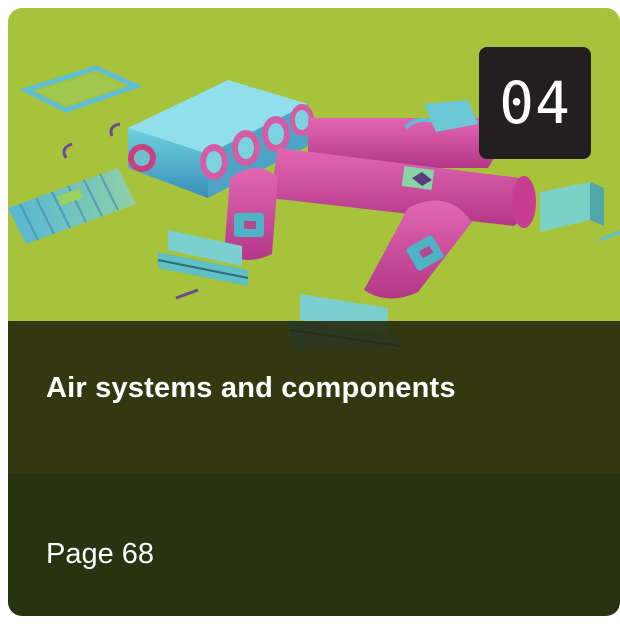 This screenshot has width=620, height=624. I want to click on card-title: Air systems and components, so click(251, 388).